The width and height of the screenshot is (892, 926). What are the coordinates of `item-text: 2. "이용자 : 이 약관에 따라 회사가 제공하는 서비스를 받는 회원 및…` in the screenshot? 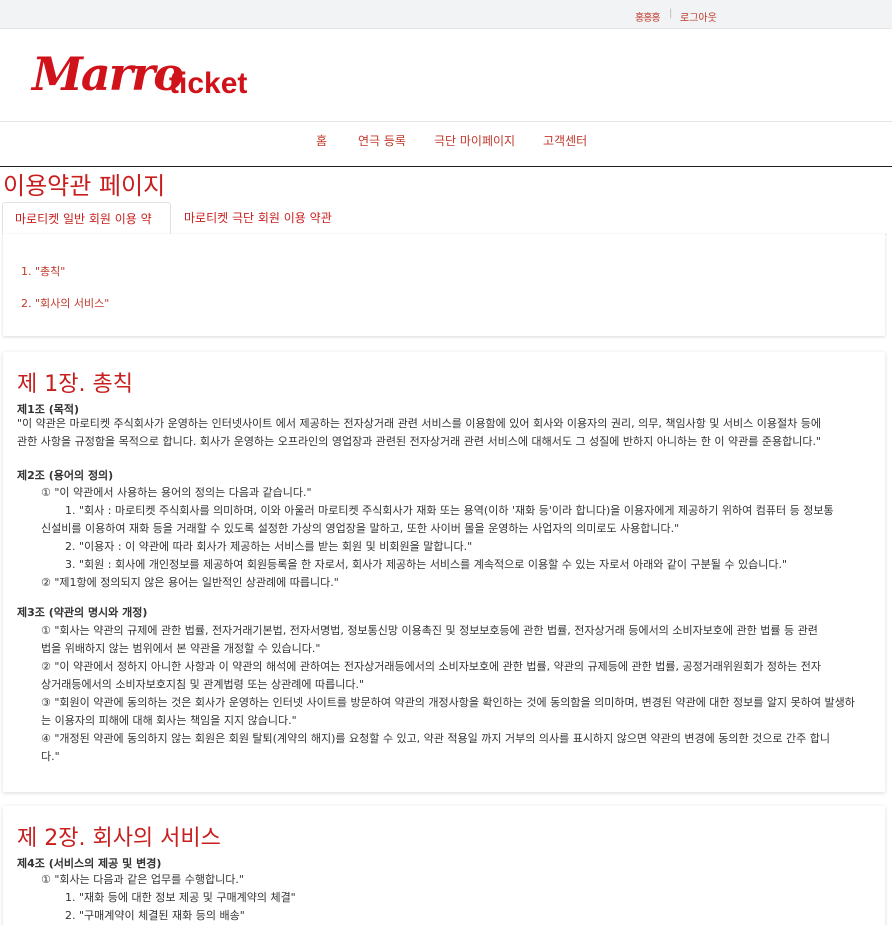 It's located at (269, 546).